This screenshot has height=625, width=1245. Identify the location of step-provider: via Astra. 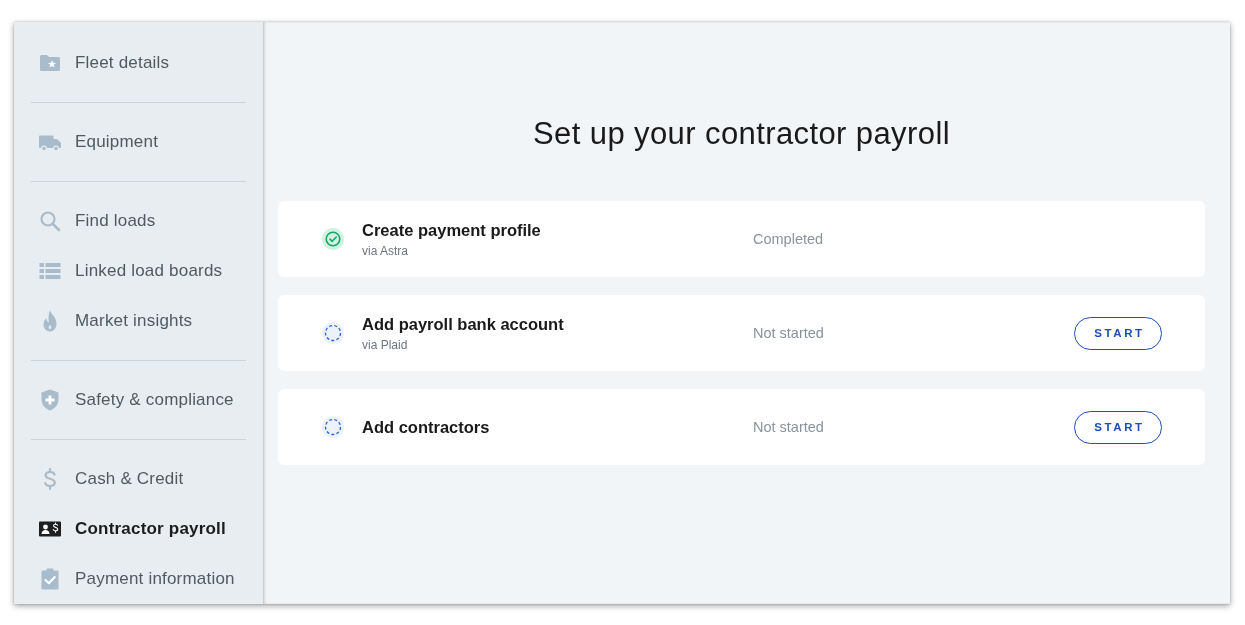
(386, 250).